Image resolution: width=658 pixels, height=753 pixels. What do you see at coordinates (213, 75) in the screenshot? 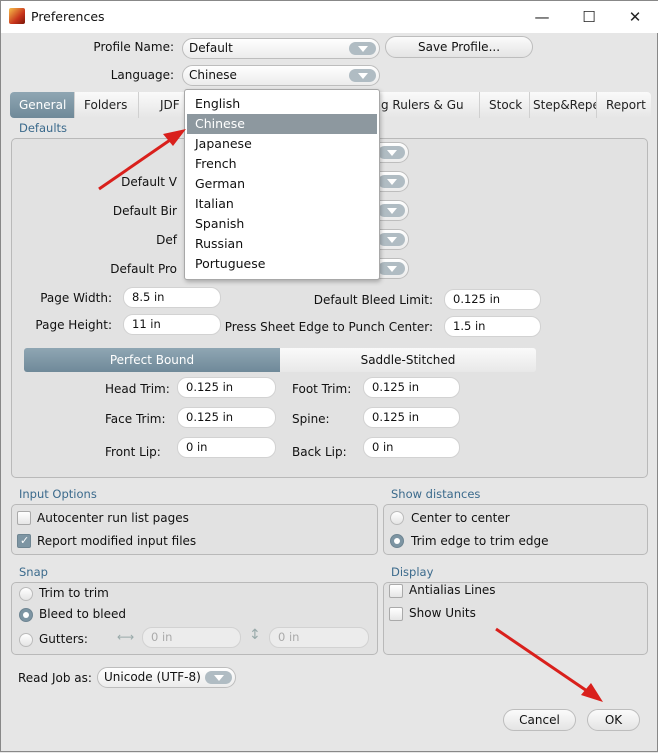
I see `language-value: Chinese` at bounding box center [213, 75].